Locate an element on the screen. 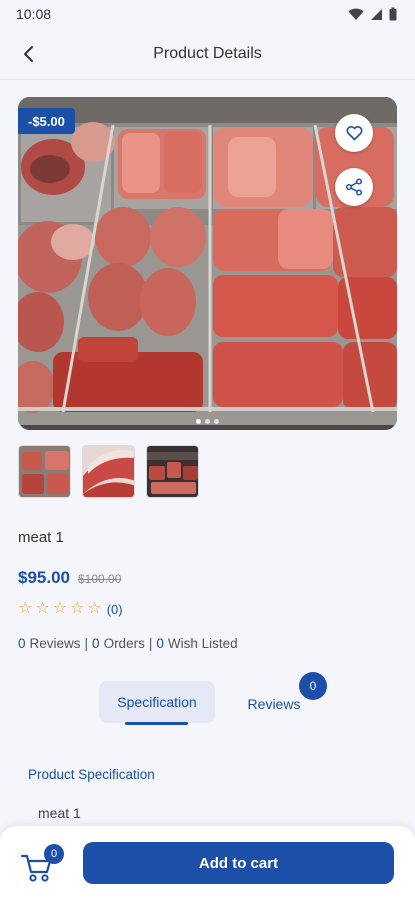 The image size is (415, 900). bottom-action-bar: 0 Add to cart is located at coordinates (207, 863).